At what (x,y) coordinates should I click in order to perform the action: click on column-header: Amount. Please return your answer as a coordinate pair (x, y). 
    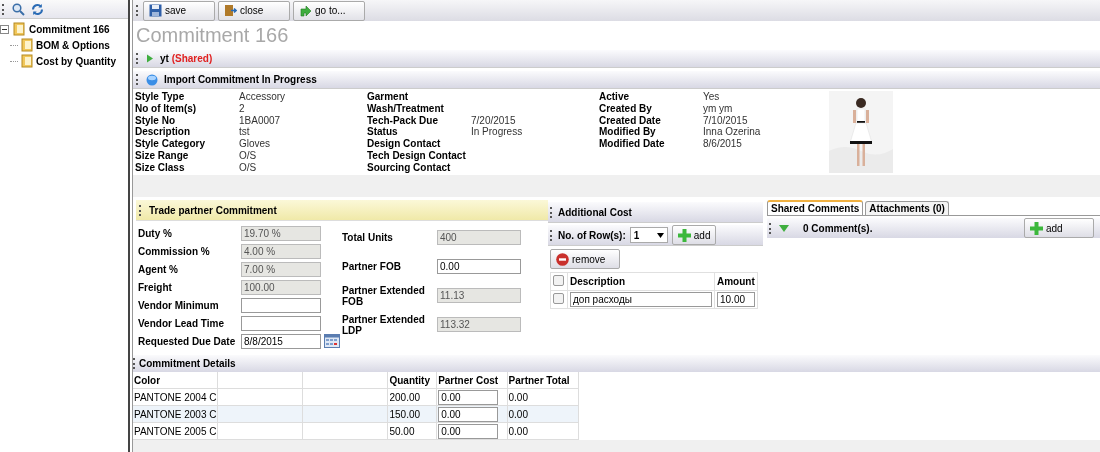
    Looking at the image, I should click on (736, 281).